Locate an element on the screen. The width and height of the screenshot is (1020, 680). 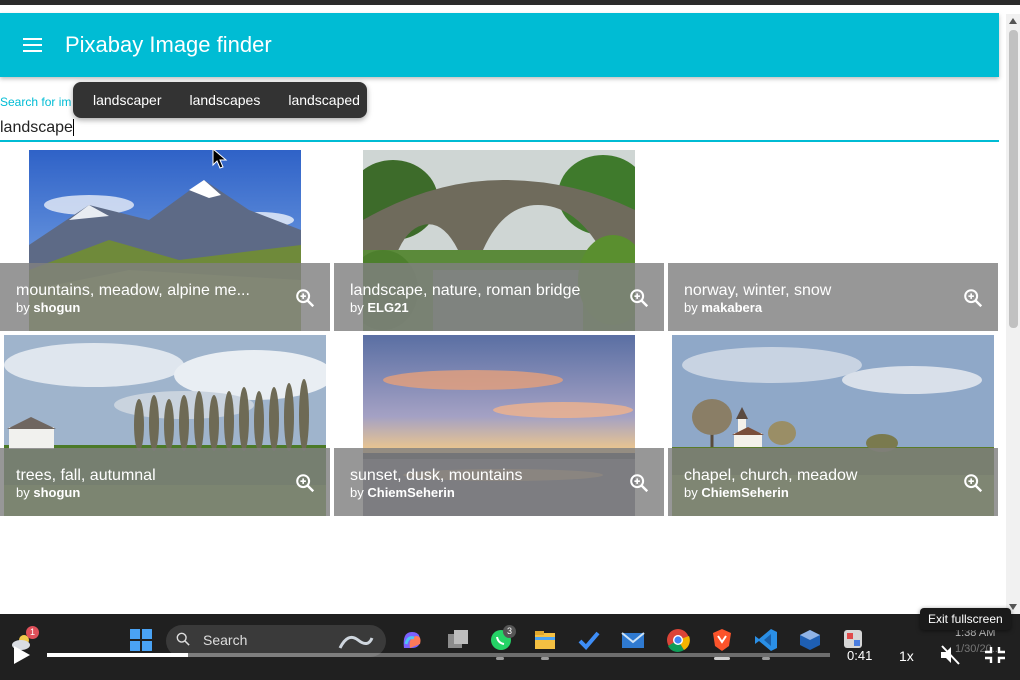
scrollbar-thumb is located at coordinates (1013, 179).